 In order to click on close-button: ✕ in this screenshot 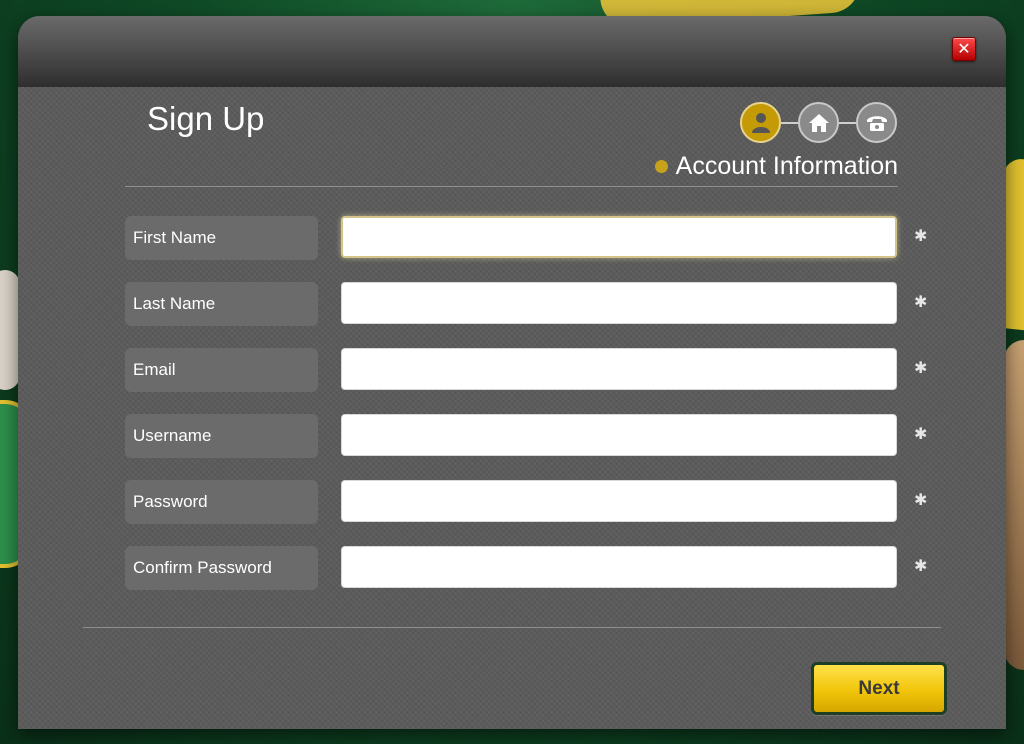, I will do `click(964, 49)`.